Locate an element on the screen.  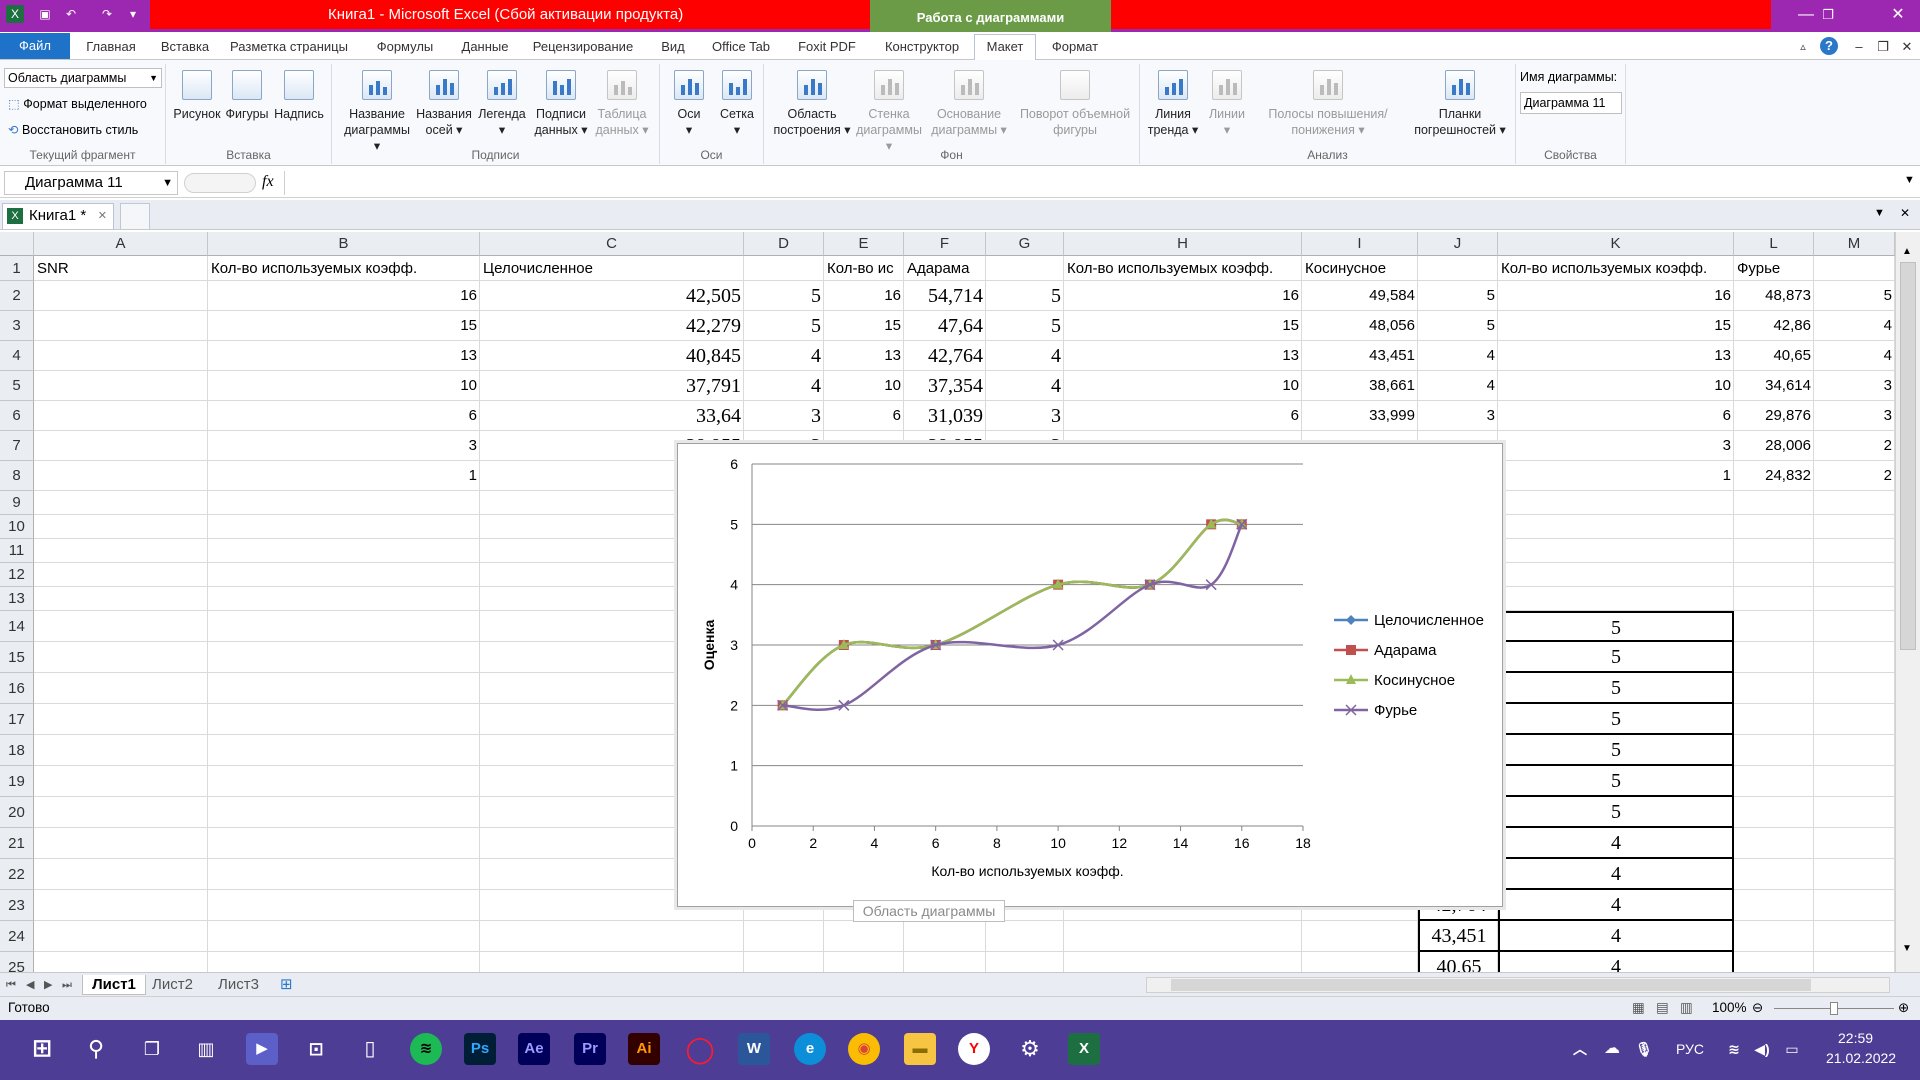
cell-g3: 5 is located at coordinates (1025, 326).